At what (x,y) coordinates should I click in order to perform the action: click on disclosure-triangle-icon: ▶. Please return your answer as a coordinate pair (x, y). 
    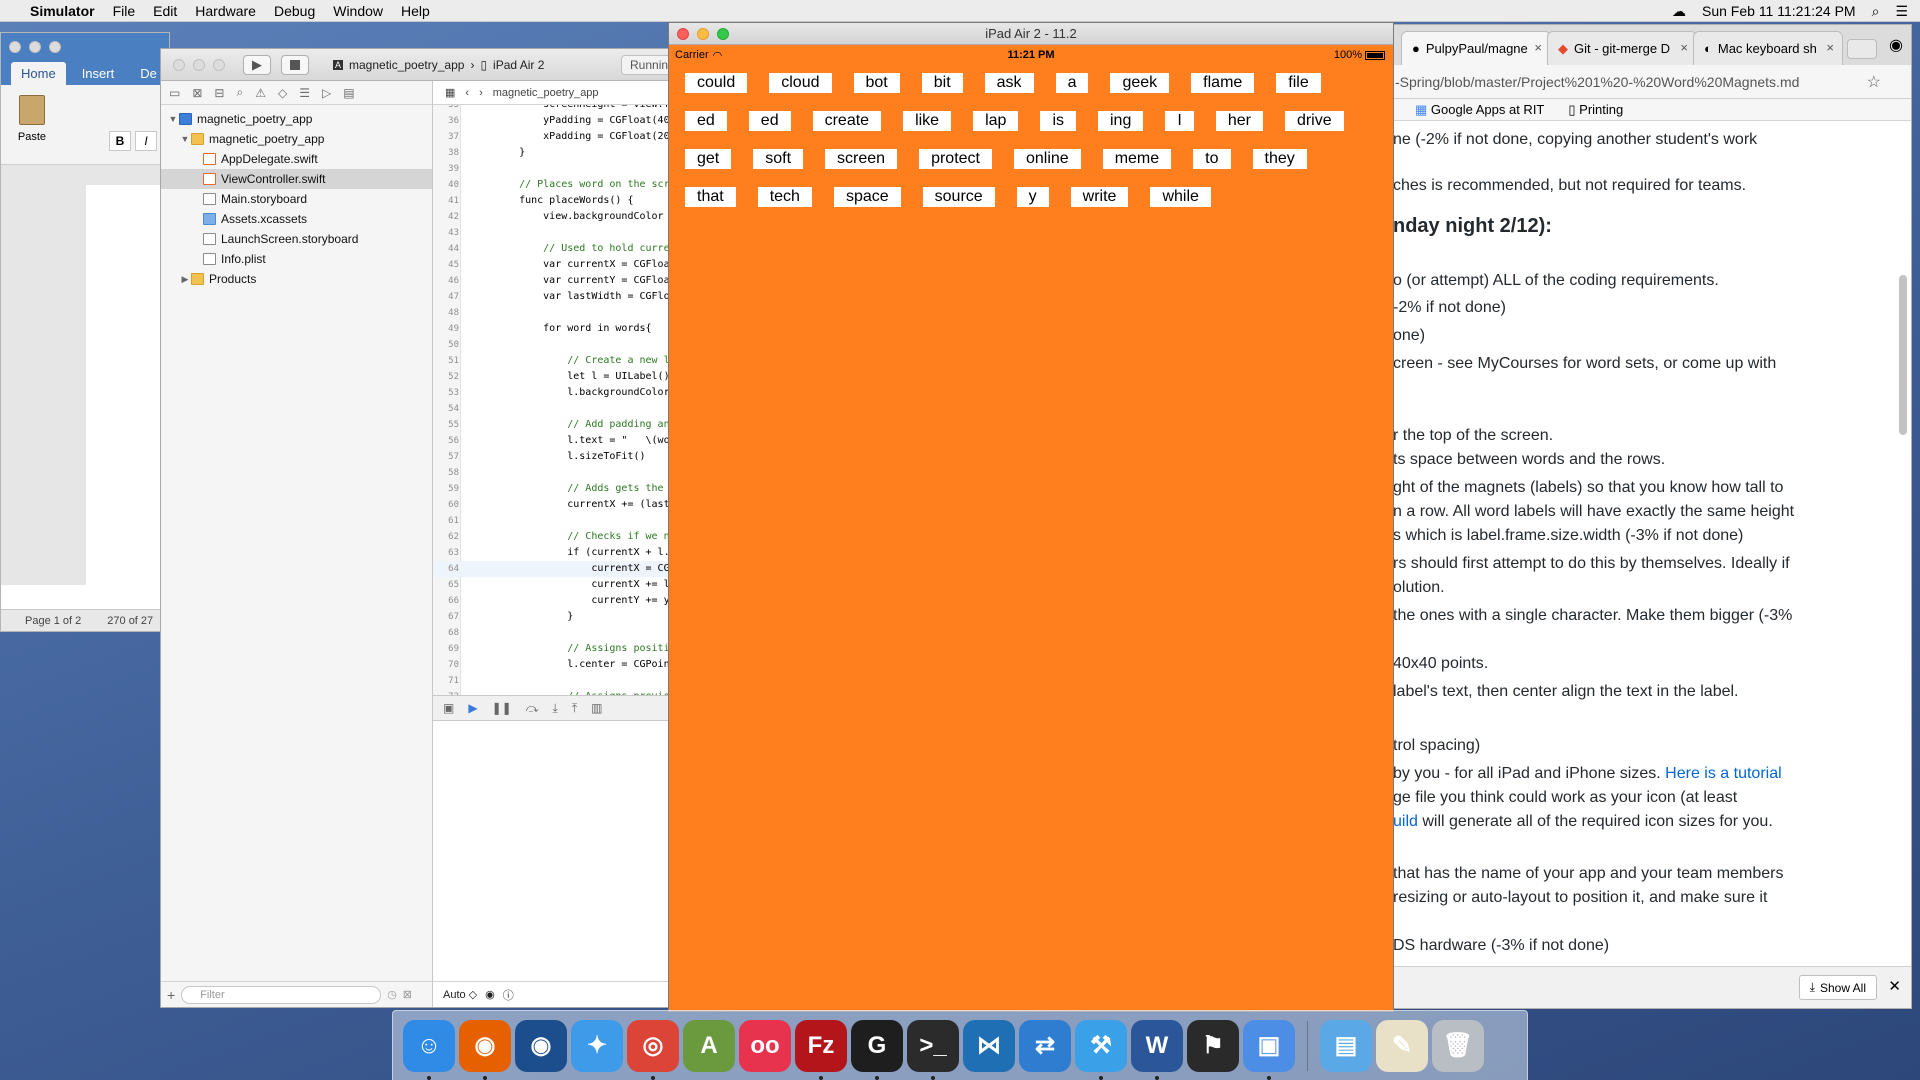
    Looking at the image, I should click on (185, 279).